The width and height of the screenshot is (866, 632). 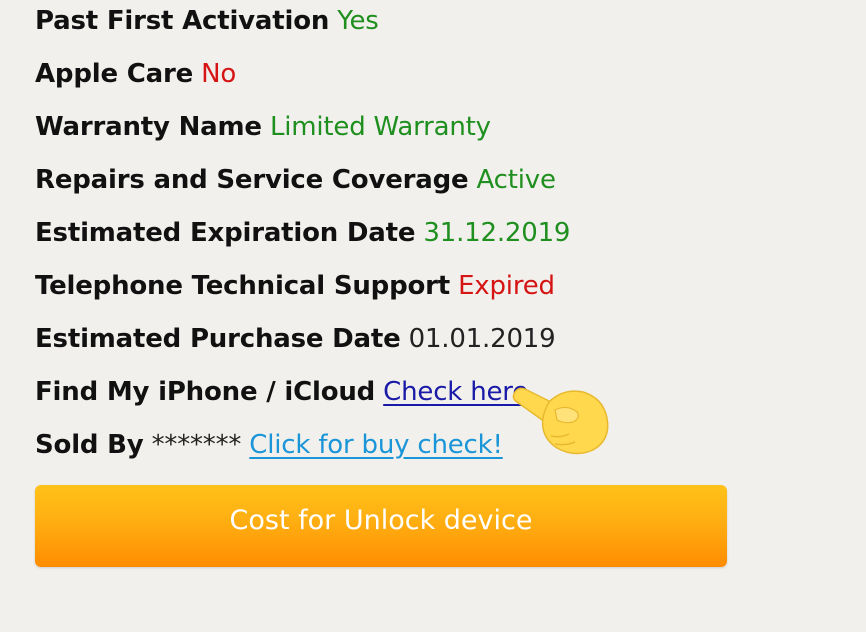 What do you see at coordinates (497, 233) in the screenshot?
I see `estimated-expiration-date-value: 31.12.2019` at bounding box center [497, 233].